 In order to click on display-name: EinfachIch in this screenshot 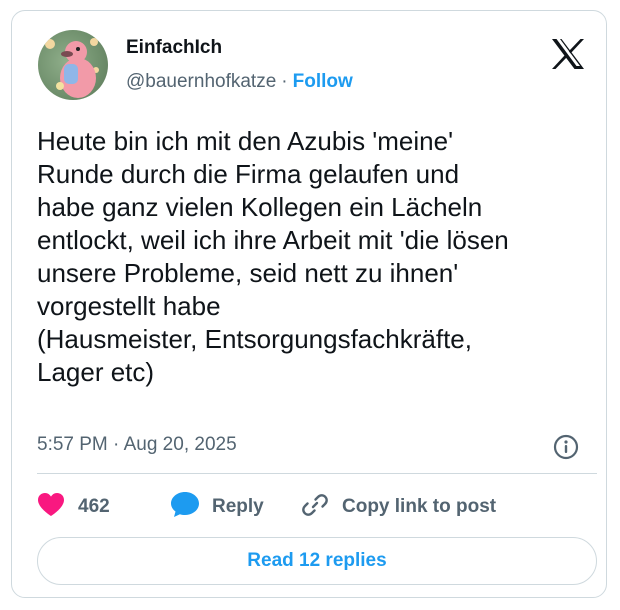, I will do `click(174, 48)`.